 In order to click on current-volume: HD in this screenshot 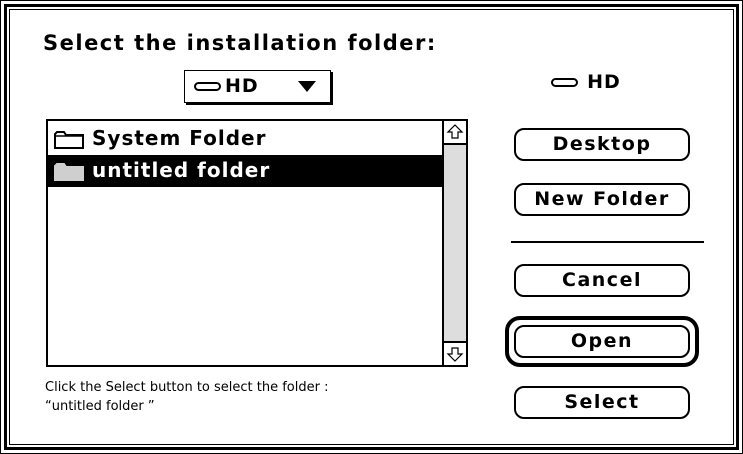, I will do `click(586, 82)`.